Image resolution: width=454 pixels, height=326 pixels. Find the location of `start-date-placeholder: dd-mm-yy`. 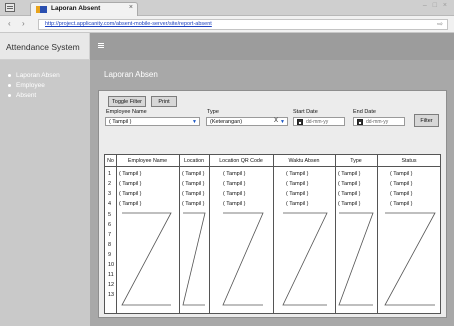

start-date-placeholder: dd-mm-yy is located at coordinates (317, 121).